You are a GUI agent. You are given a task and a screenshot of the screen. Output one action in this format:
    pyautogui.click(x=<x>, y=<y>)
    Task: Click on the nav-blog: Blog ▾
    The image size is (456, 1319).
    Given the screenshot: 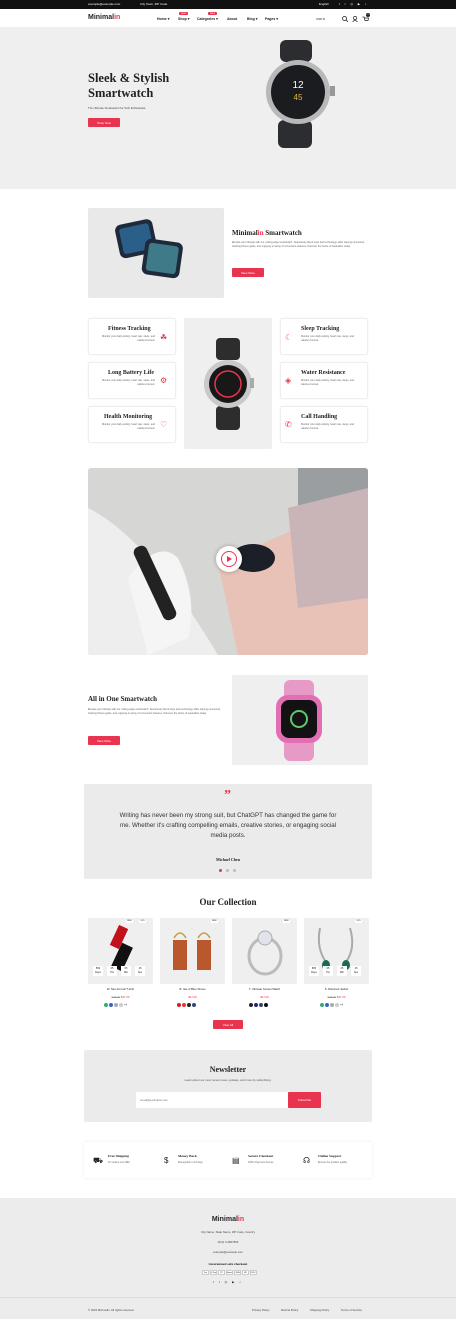 What is the action you would take?
    pyautogui.click(x=252, y=19)
    